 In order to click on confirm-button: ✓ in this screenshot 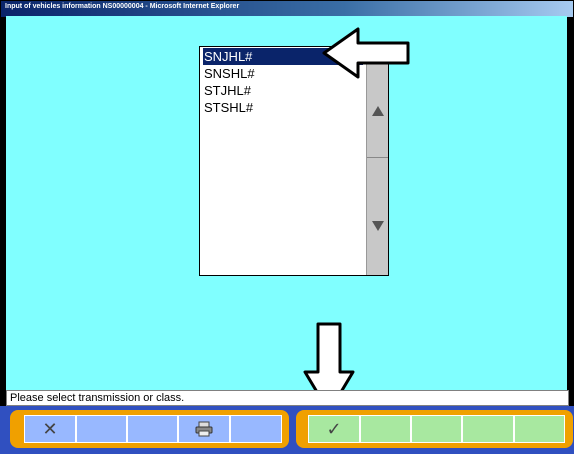, I will do `click(334, 429)`.